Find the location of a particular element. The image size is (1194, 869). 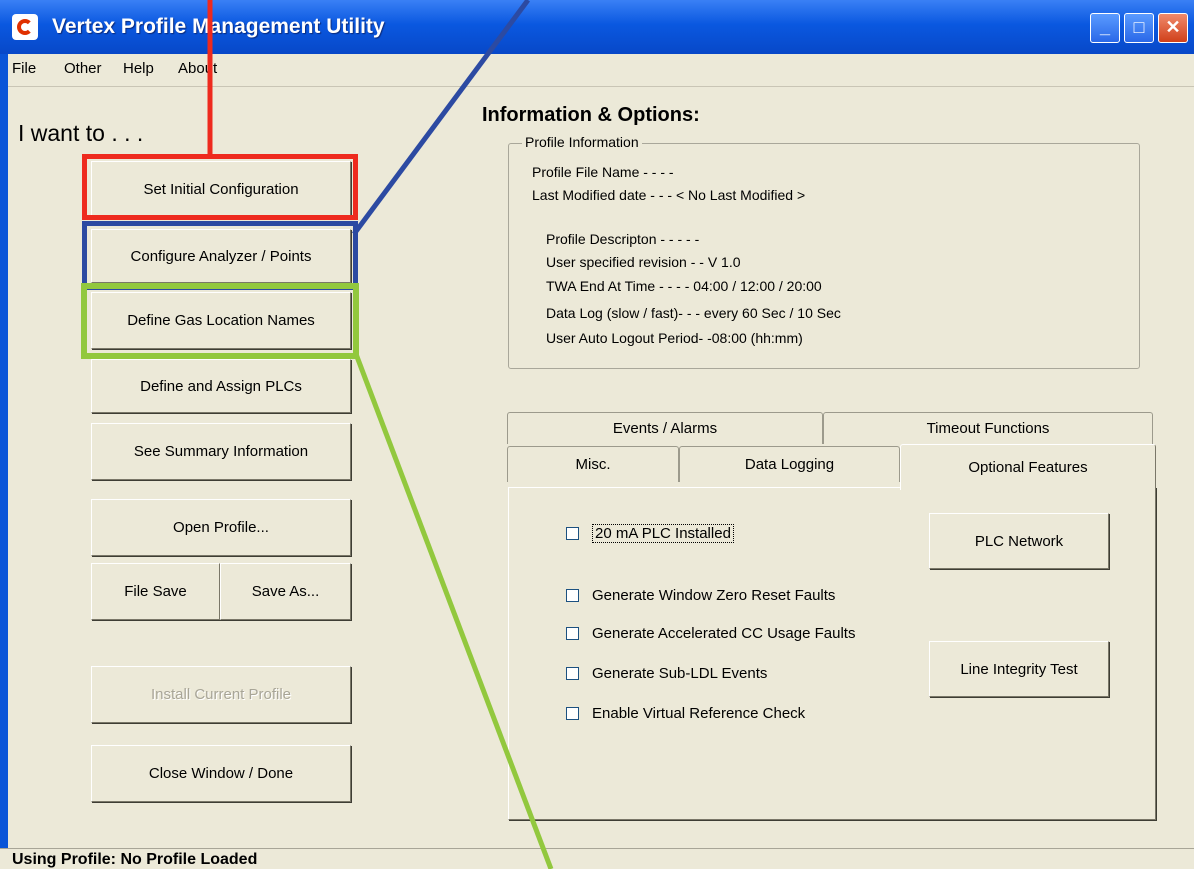

sub-ldl-events-checkbox is located at coordinates (572, 673).